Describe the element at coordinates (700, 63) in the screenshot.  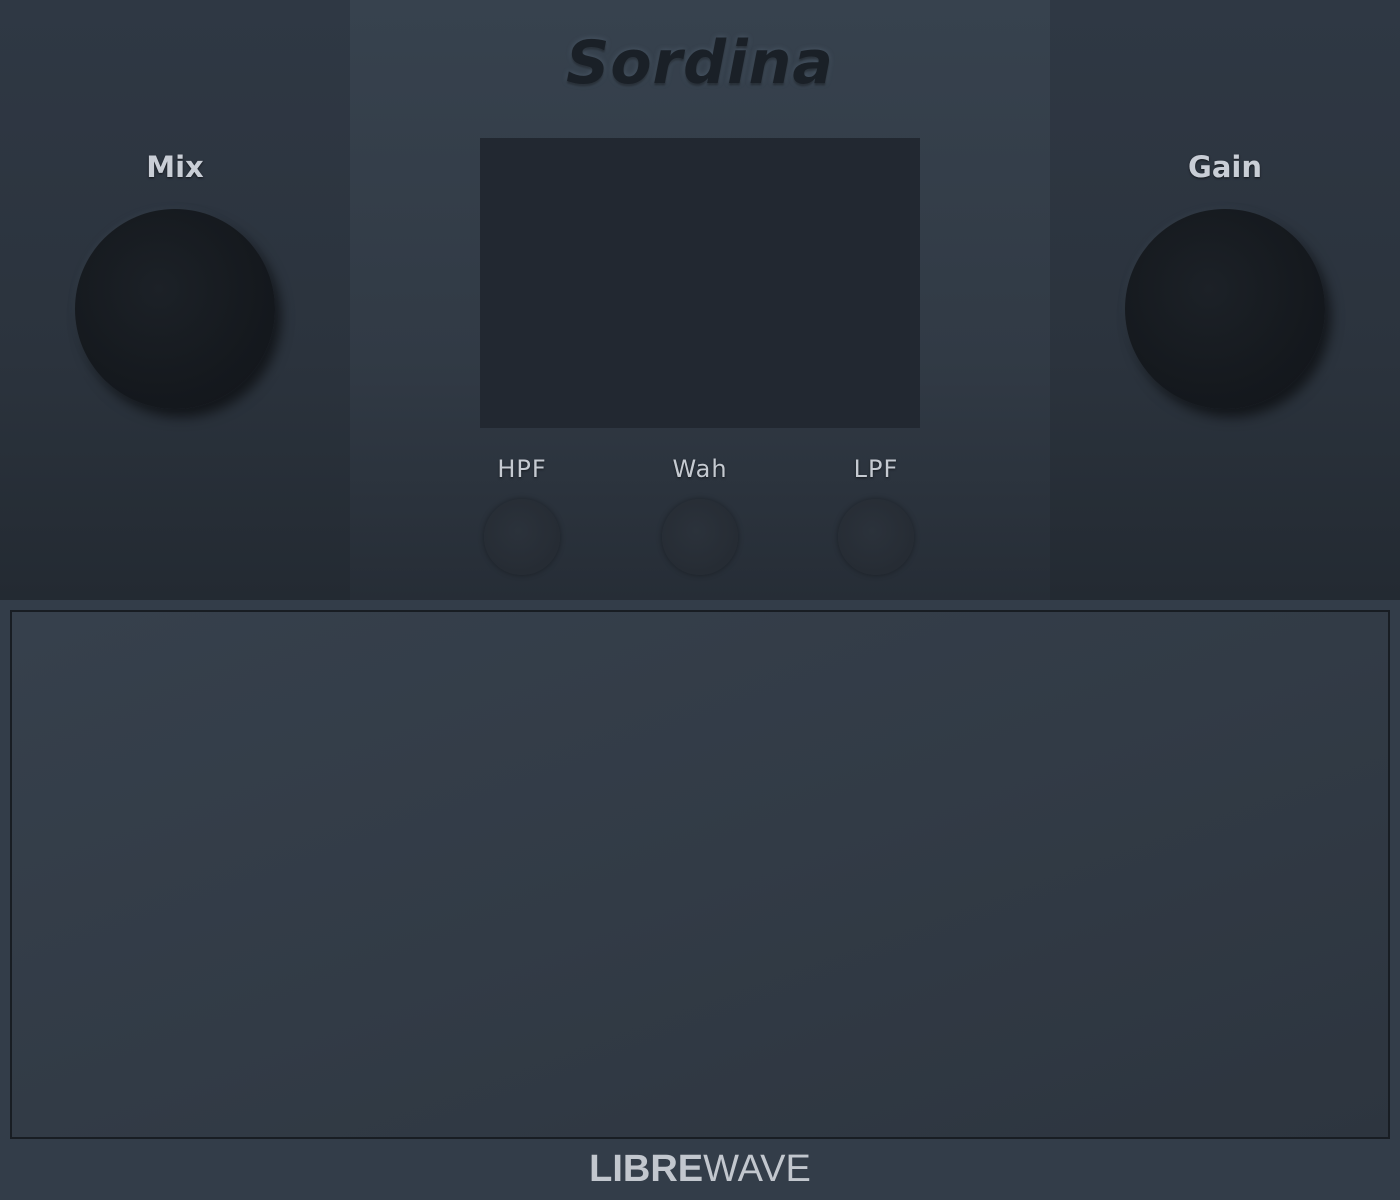
I see `plugin-title: Sordina` at that location.